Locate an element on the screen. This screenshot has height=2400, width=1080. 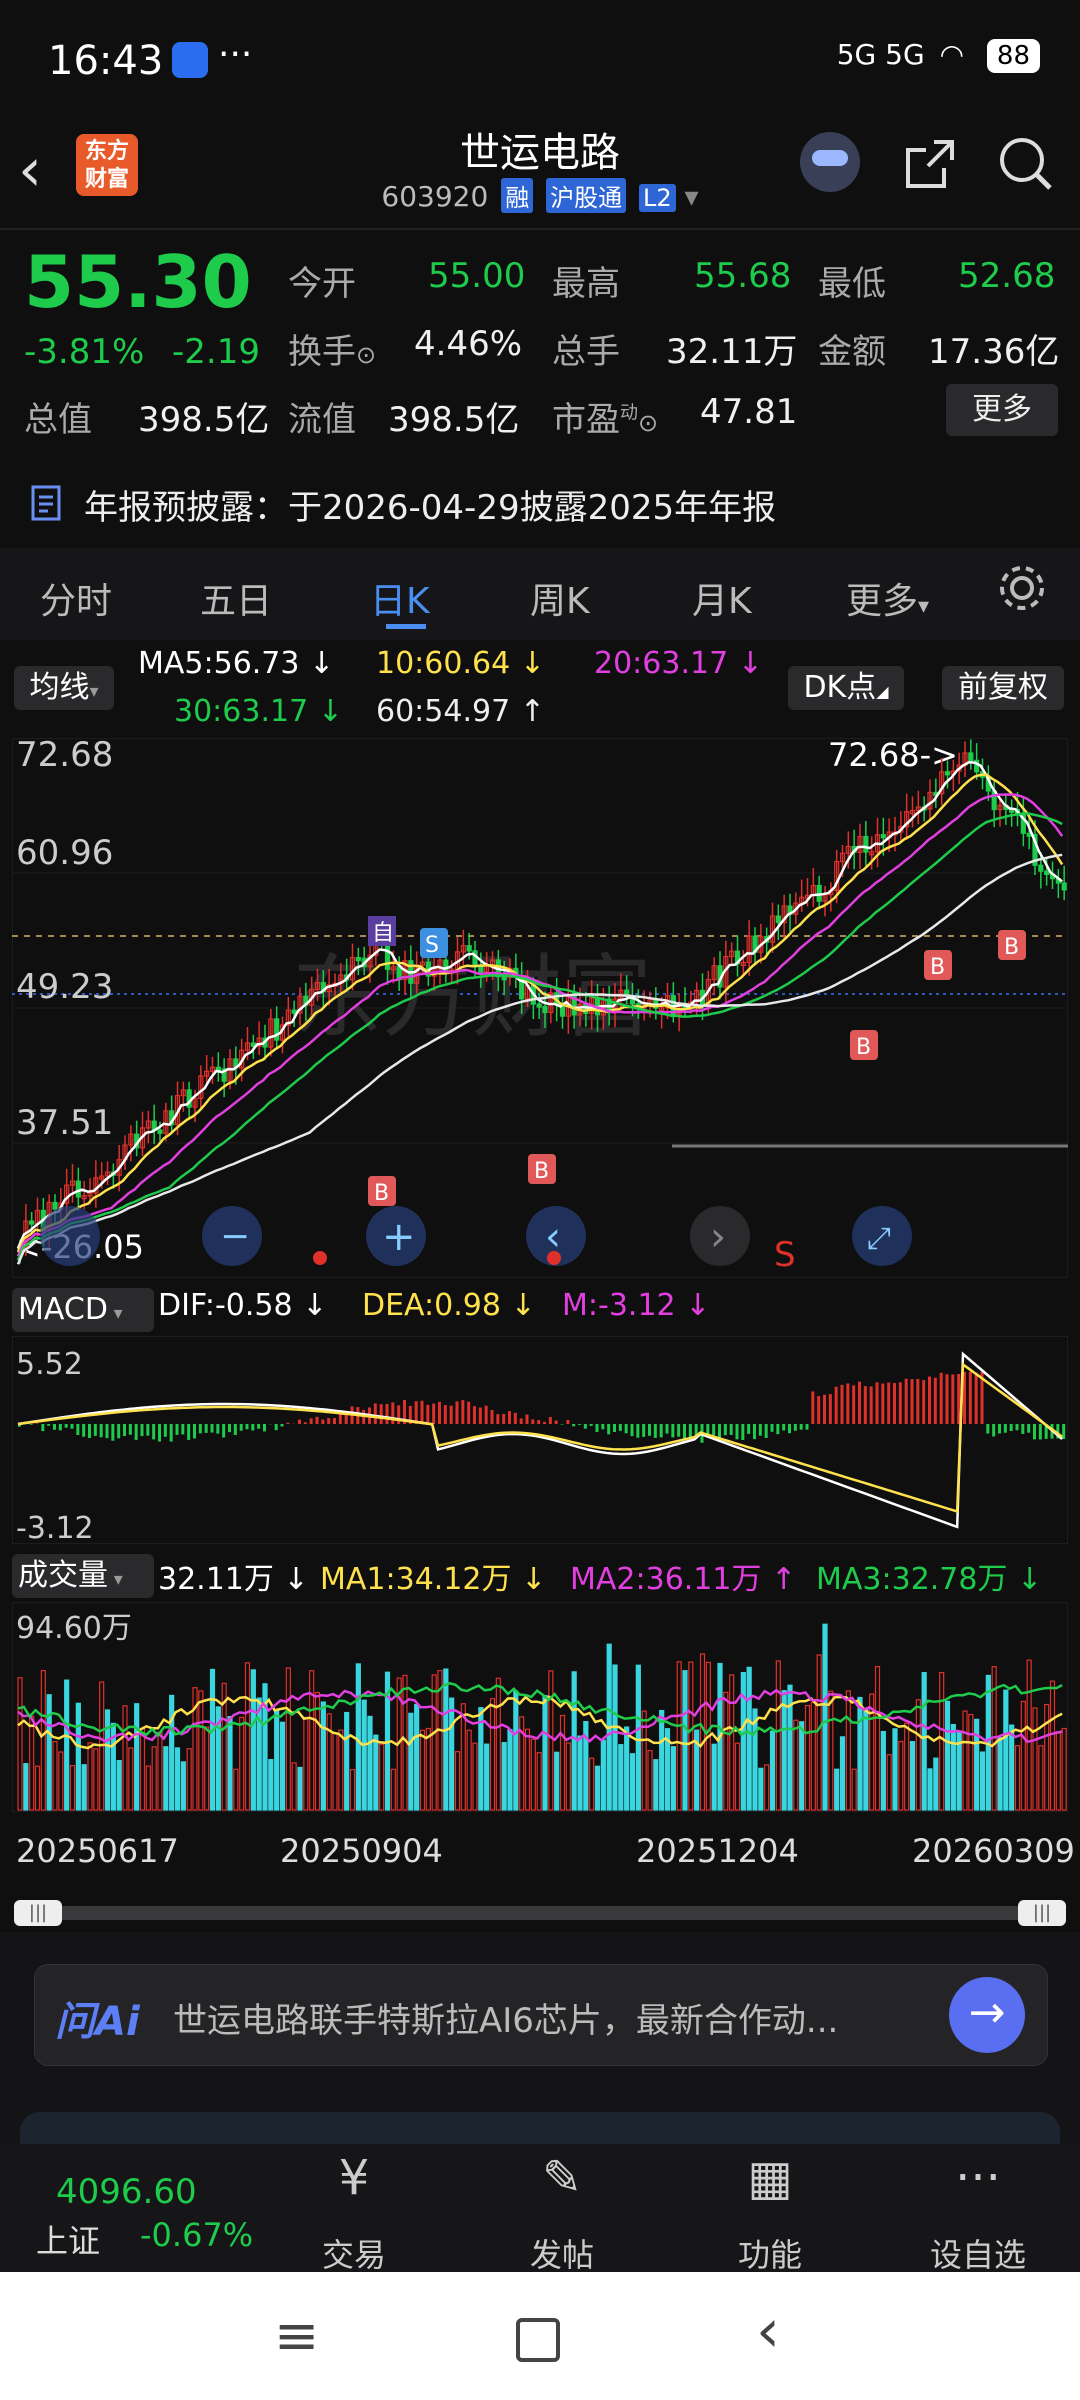
menu-icon: ≡ is located at coordinates (296, 2335).